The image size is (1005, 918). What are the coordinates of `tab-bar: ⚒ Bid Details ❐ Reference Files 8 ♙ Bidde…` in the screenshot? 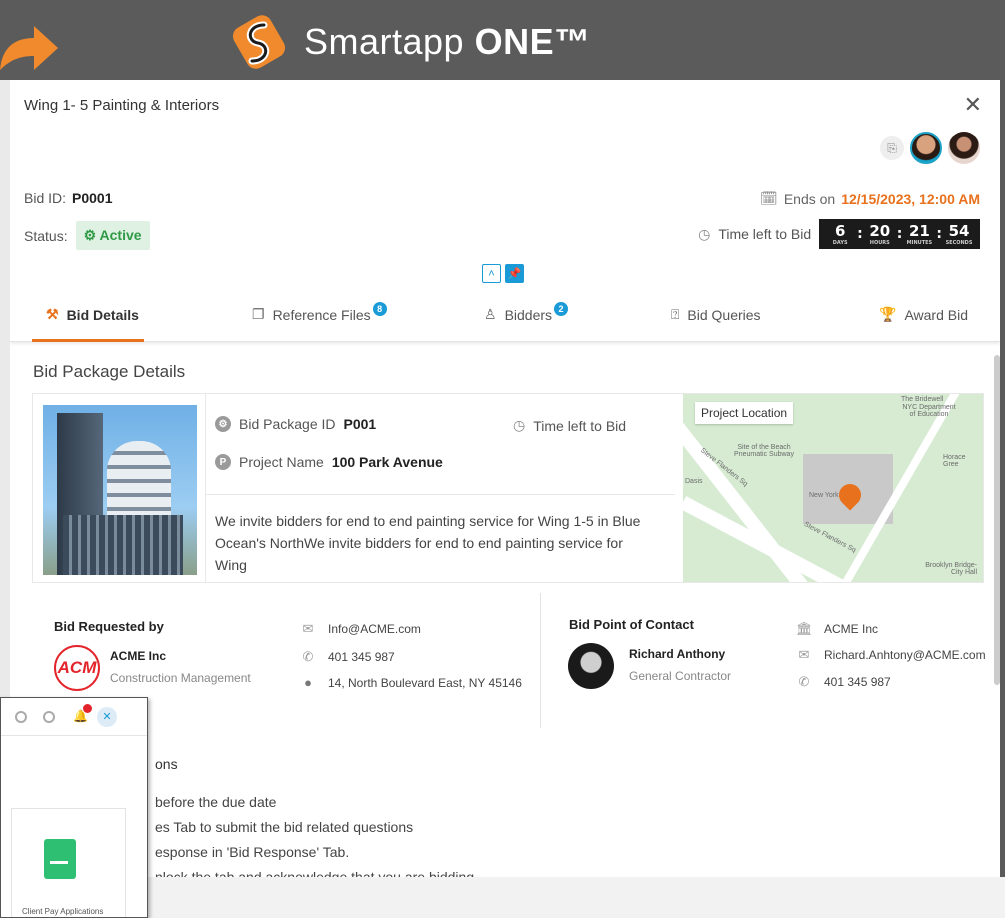 It's located at (505, 317).